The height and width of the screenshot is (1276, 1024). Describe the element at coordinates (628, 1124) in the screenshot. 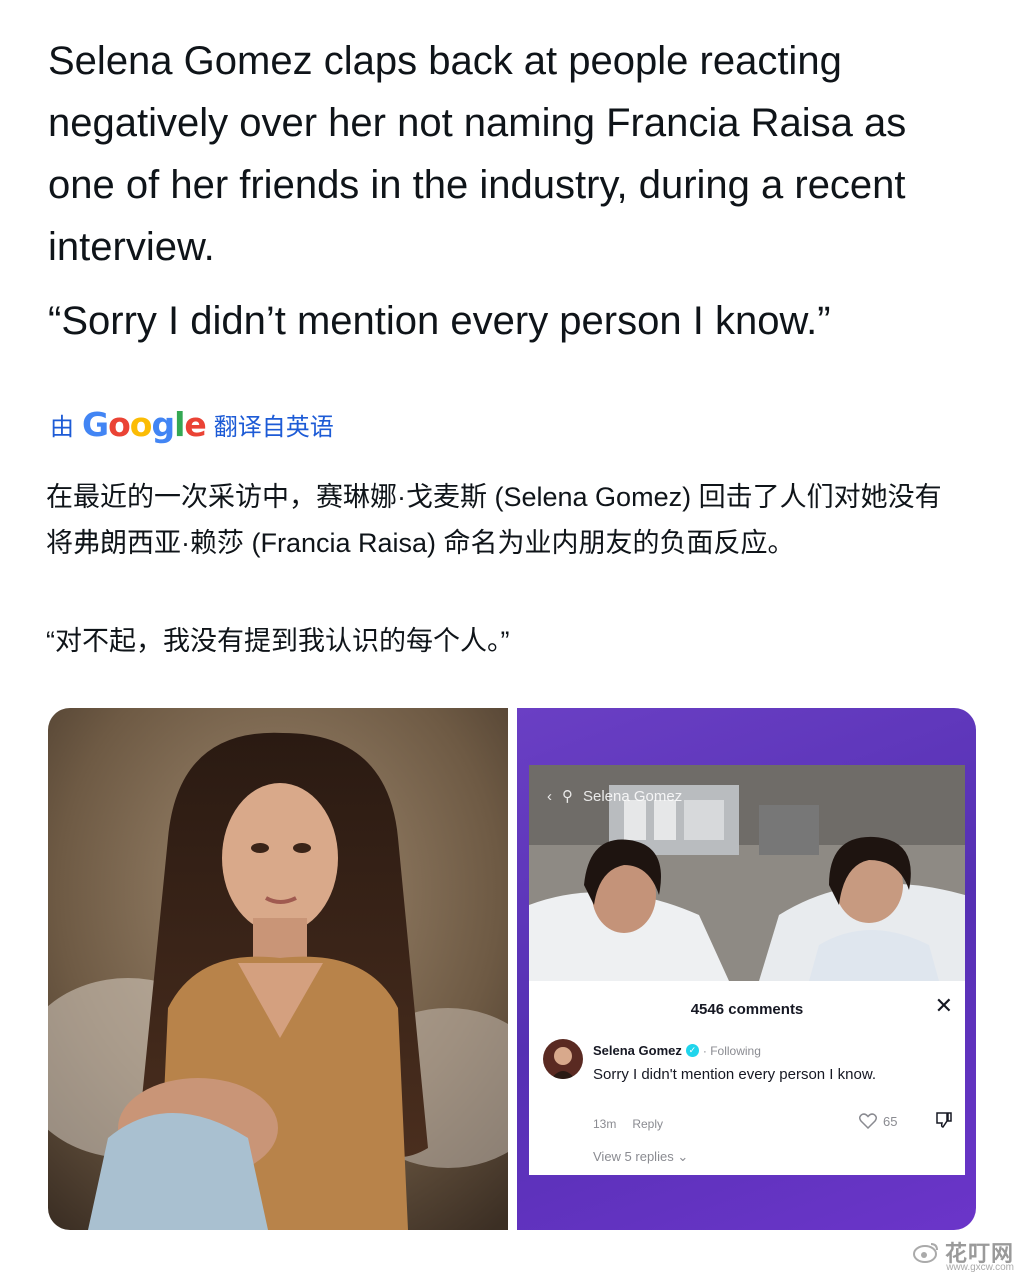

I see `comment-meta: 13m Reply` at that location.